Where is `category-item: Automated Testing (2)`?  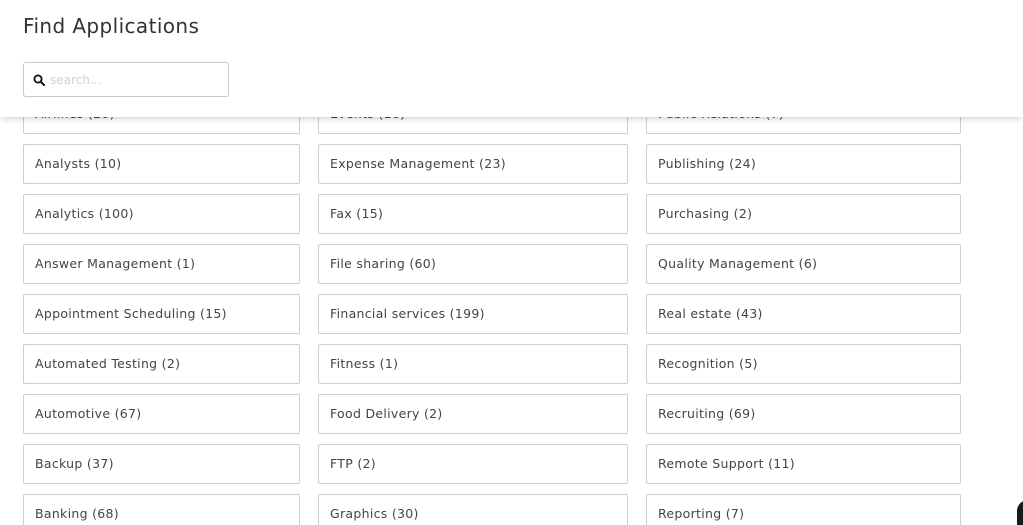
category-item: Automated Testing (2) is located at coordinates (161, 364).